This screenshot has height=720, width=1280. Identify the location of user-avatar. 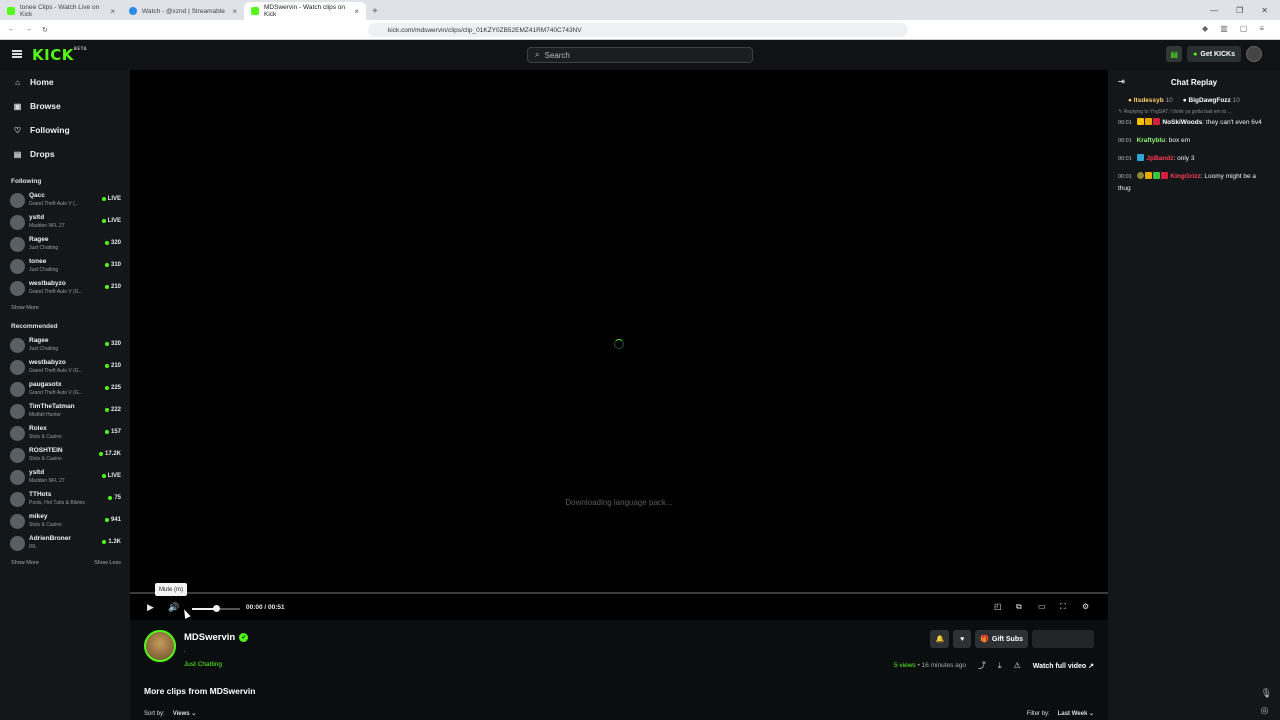
(1254, 54).